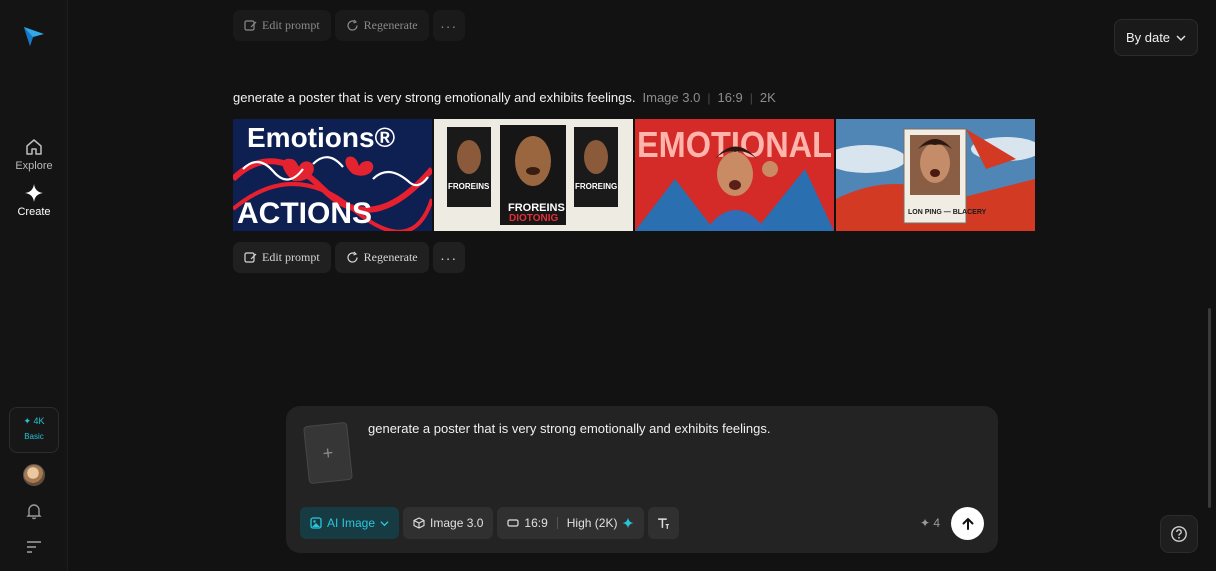 The height and width of the screenshot is (571, 1216). What do you see at coordinates (34, 166) in the screenshot?
I see `sidebar-item-label: Explore` at bounding box center [34, 166].